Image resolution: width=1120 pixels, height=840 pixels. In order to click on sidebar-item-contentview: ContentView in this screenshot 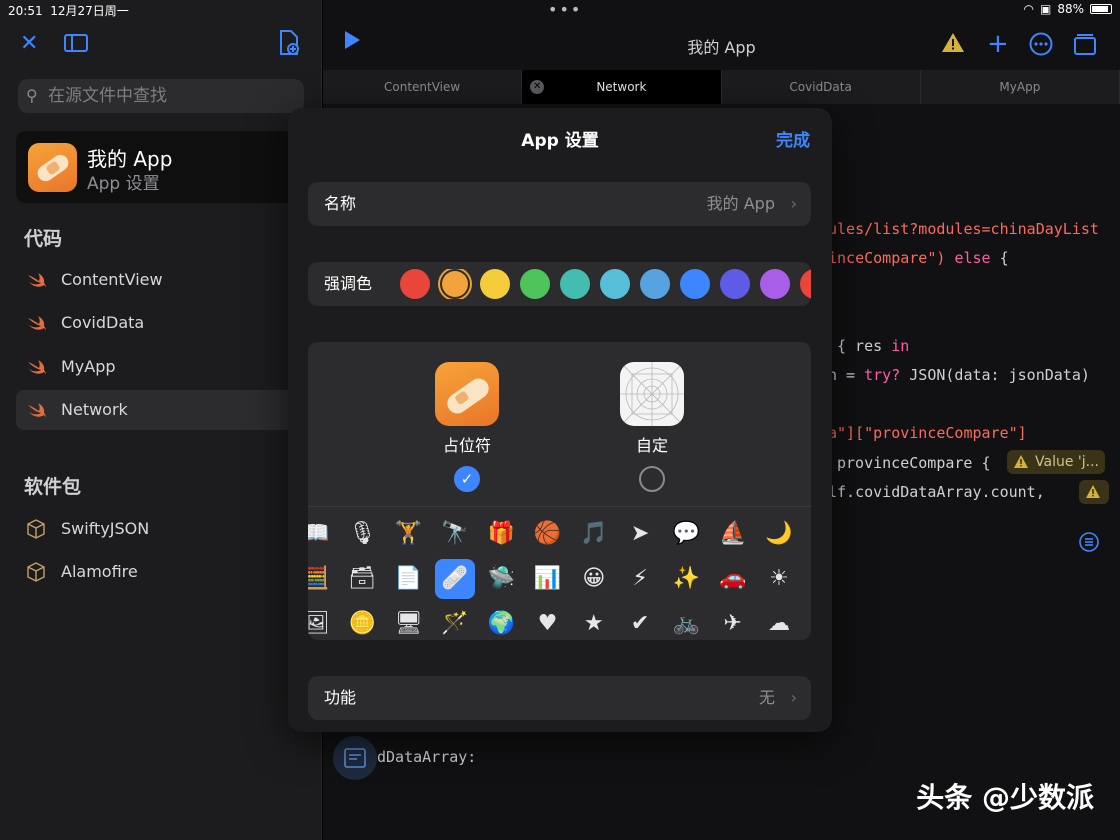, I will do `click(169, 280)`.